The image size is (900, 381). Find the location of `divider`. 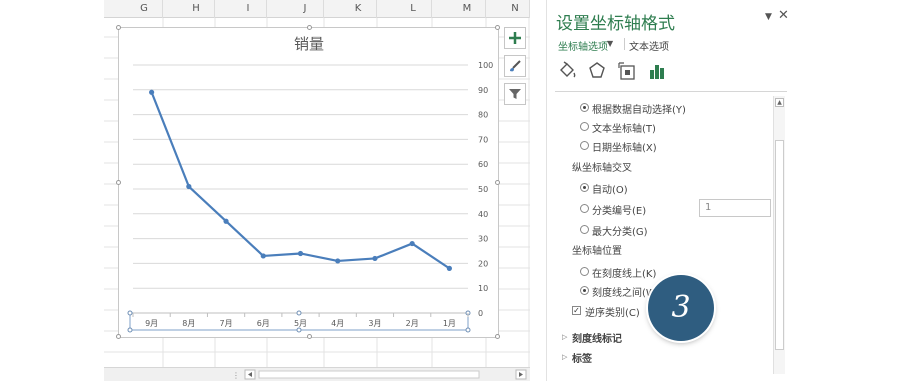

divider is located at coordinates (671, 91).